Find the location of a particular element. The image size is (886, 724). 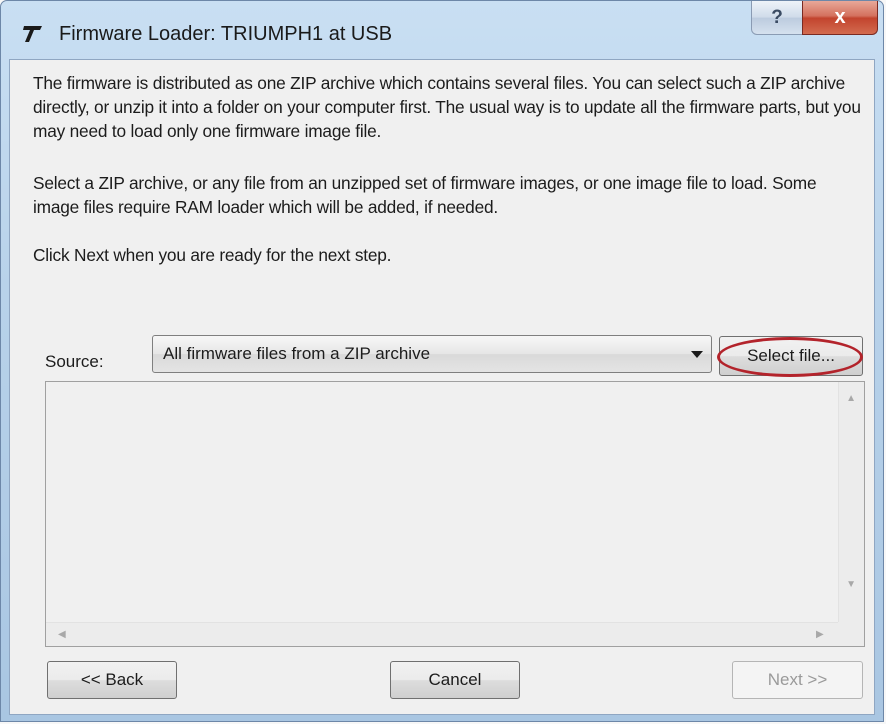

title-bar: Firmware Loader: TRIUMPH1 at USB ? x is located at coordinates (442, 30).